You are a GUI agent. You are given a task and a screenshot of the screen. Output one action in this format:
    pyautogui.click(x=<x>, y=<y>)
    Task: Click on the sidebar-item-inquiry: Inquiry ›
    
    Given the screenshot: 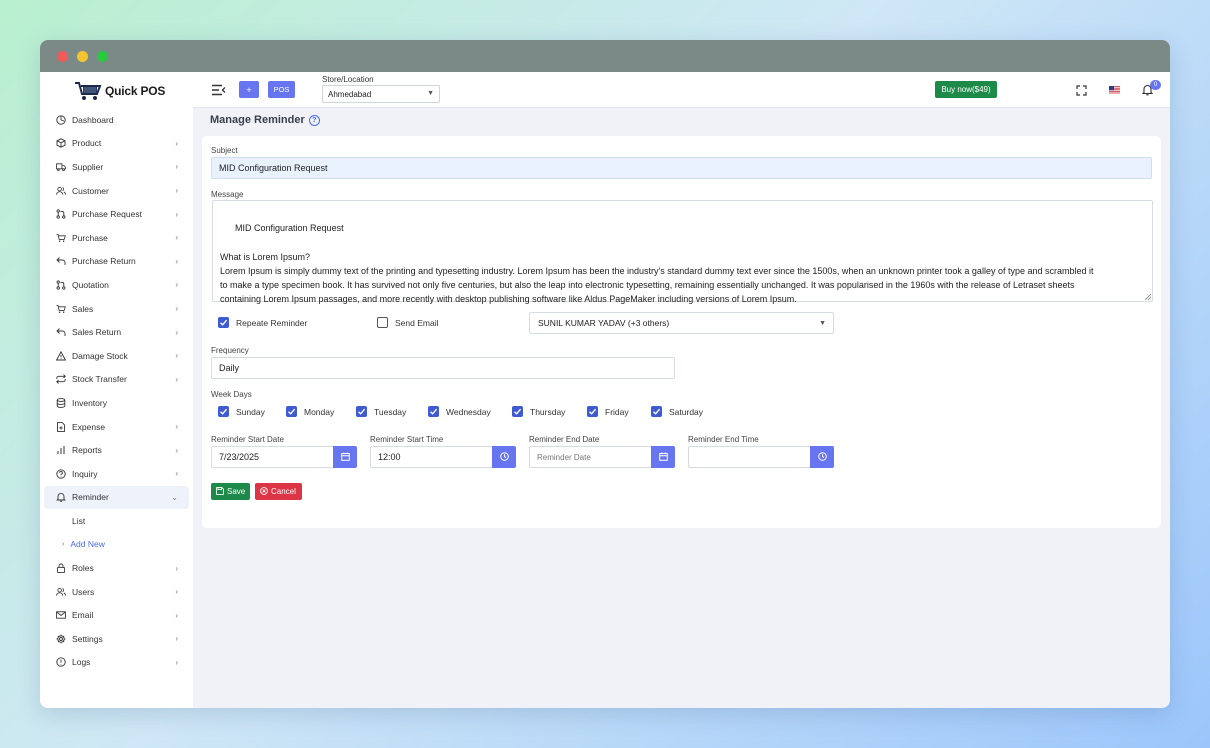 What is the action you would take?
    pyautogui.click(x=116, y=474)
    